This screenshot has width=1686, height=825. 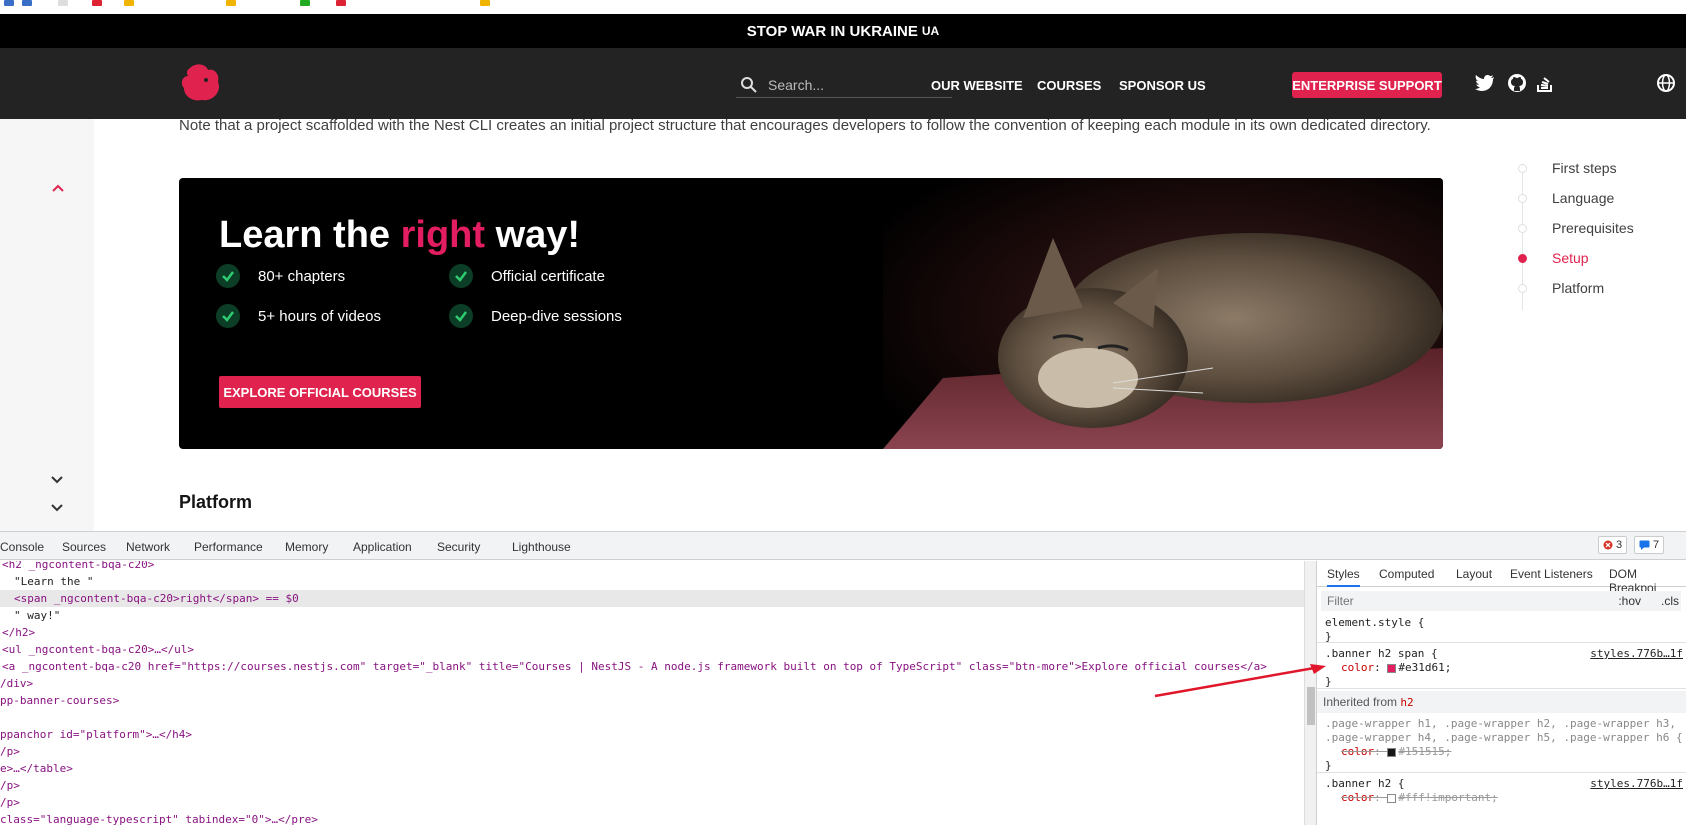 I want to click on left-sidebar, so click(x=47, y=325).